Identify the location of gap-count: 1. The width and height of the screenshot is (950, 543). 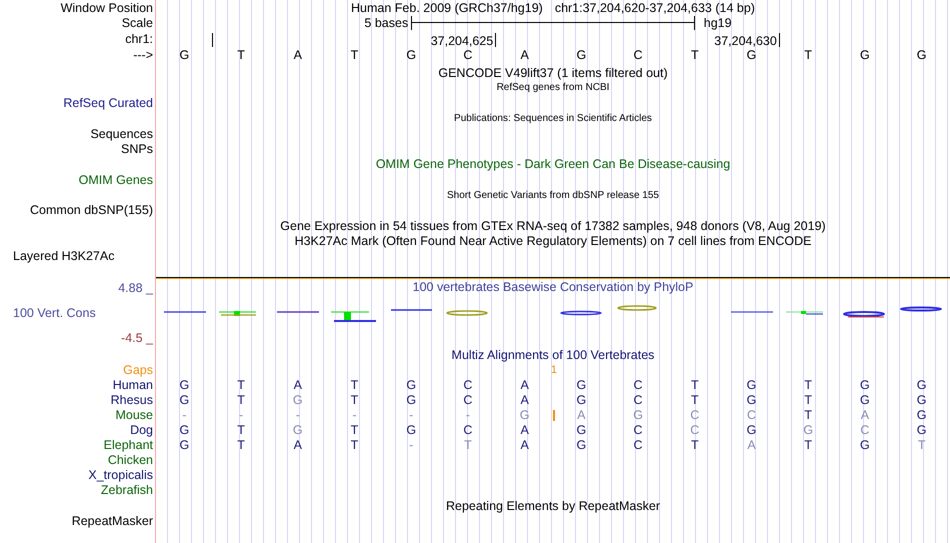
(553, 370).